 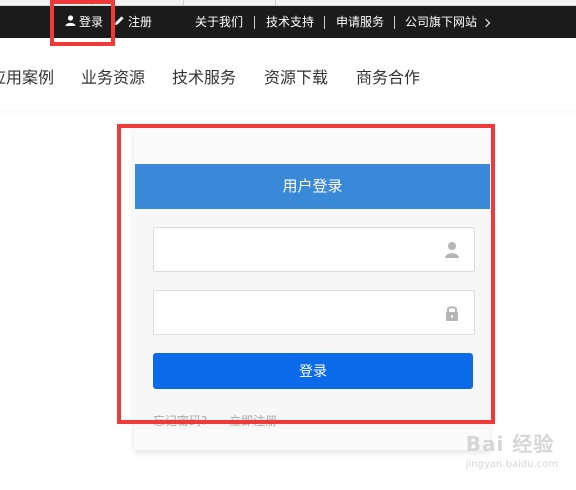 I want to click on top-login-label: 登录, so click(x=91, y=22).